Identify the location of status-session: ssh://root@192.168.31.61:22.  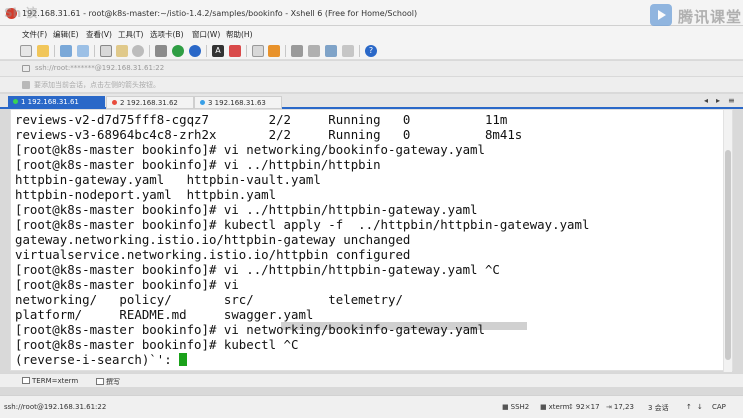
(55, 407).